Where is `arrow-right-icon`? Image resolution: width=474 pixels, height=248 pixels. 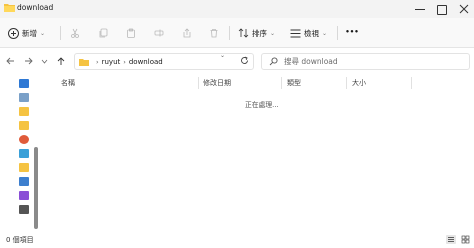 arrow-right-icon is located at coordinates (28, 61).